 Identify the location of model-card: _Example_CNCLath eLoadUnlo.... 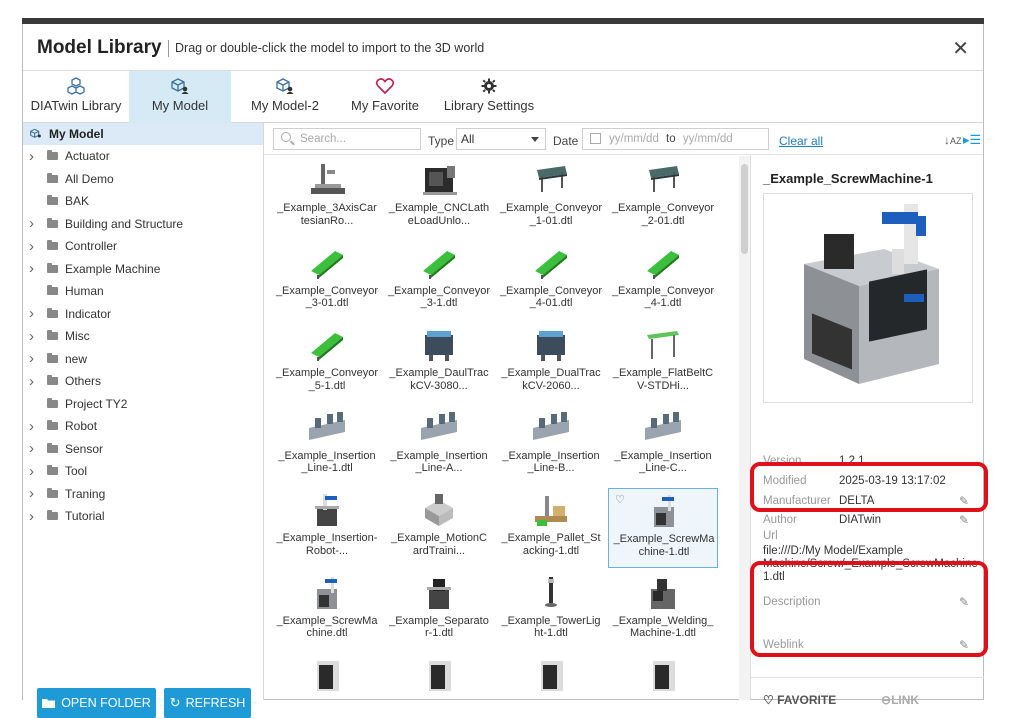
(439, 198).